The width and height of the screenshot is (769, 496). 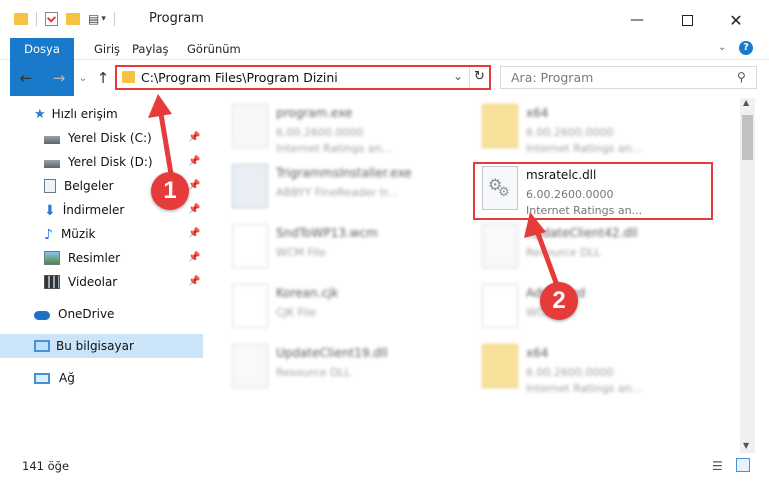 I want to click on title-bar: ▤ ▾ Program — ✕, so click(x=384, y=19).